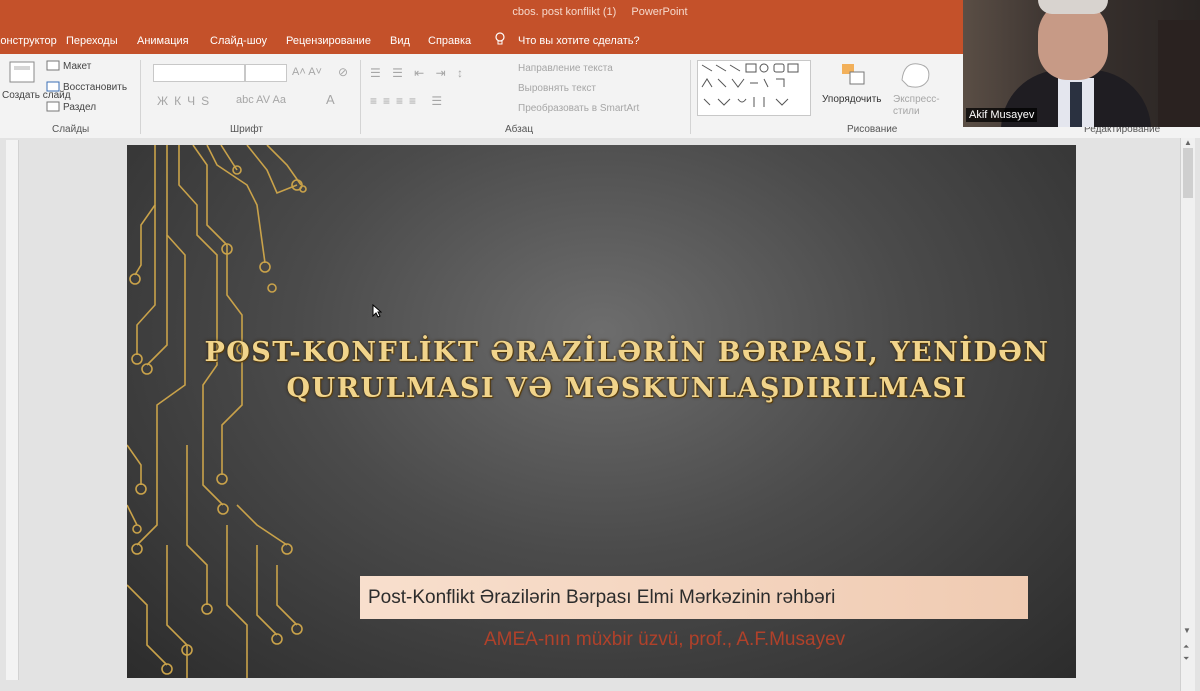  What do you see at coordinates (1002, 115) in the screenshot?
I see `participant-name: Akif Musayev` at bounding box center [1002, 115].